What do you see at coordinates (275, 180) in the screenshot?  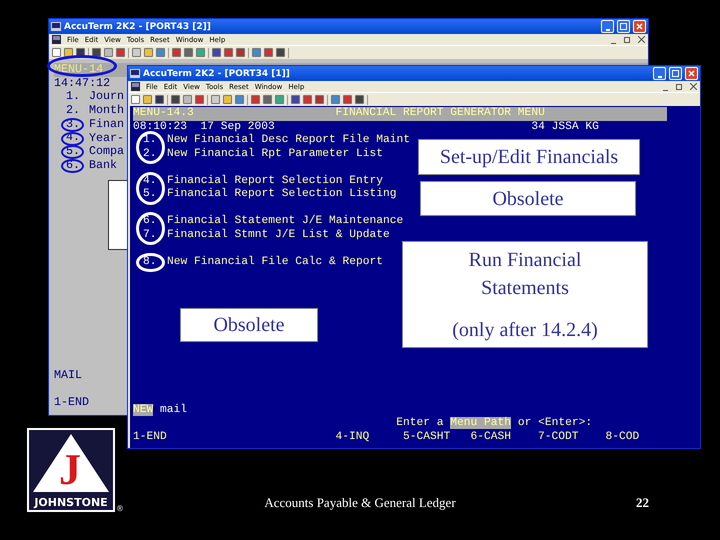 I see `menu-option: Financial Report Selection Entry` at bounding box center [275, 180].